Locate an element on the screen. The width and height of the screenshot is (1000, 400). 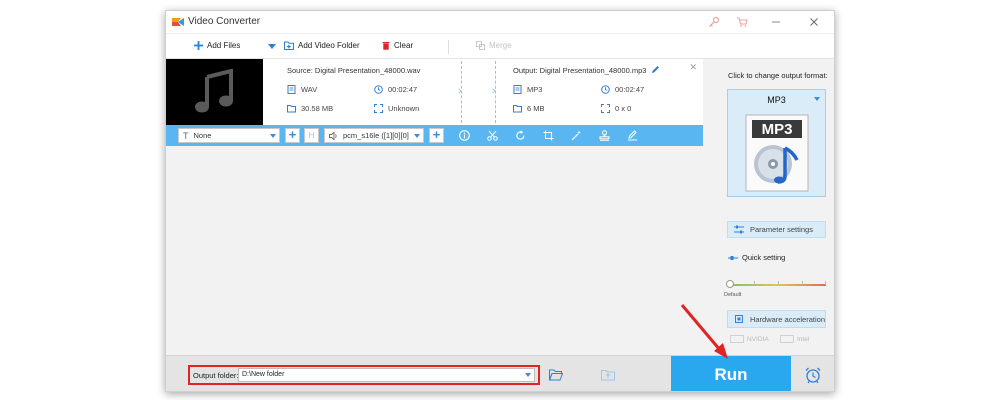
quick-setting-icon is located at coordinates (733, 257).